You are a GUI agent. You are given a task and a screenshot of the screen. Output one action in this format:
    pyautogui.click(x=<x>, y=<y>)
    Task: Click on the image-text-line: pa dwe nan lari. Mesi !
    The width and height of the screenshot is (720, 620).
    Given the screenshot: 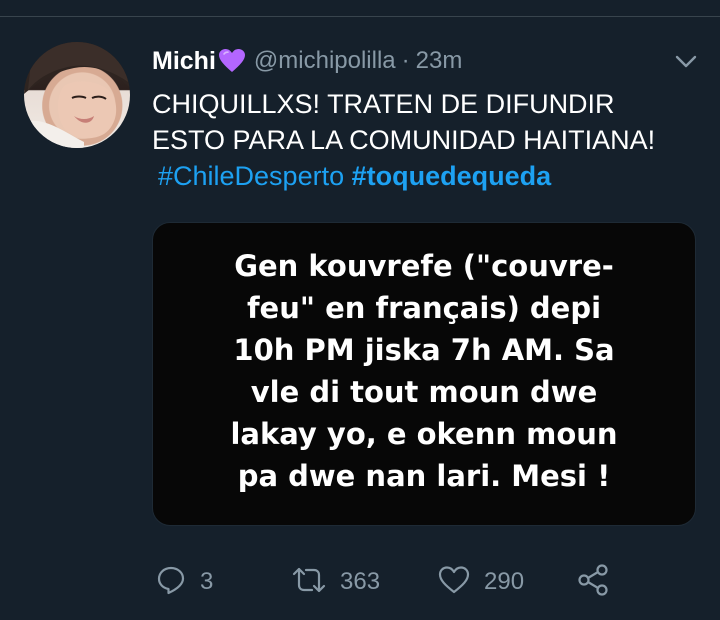 What is the action you would take?
    pyautogui.click(x=424, y=476)
    